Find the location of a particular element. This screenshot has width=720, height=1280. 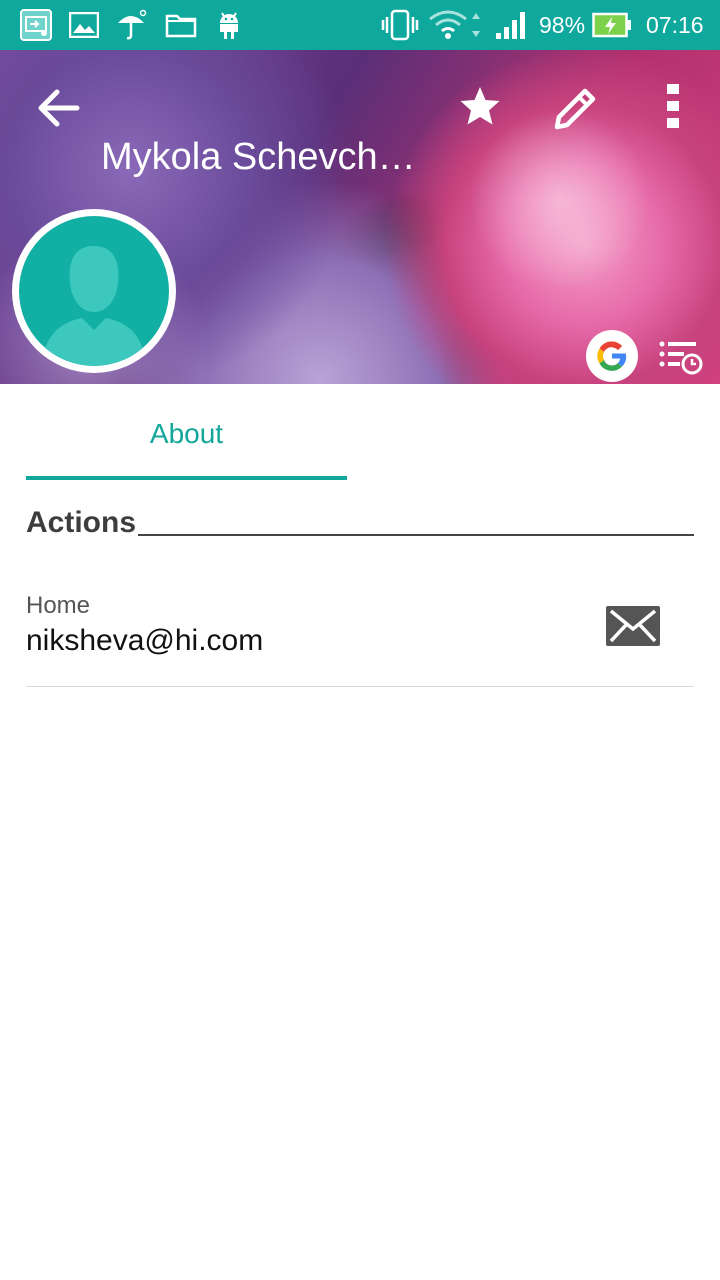

history-list-icon is located at coordinates (681, 357).